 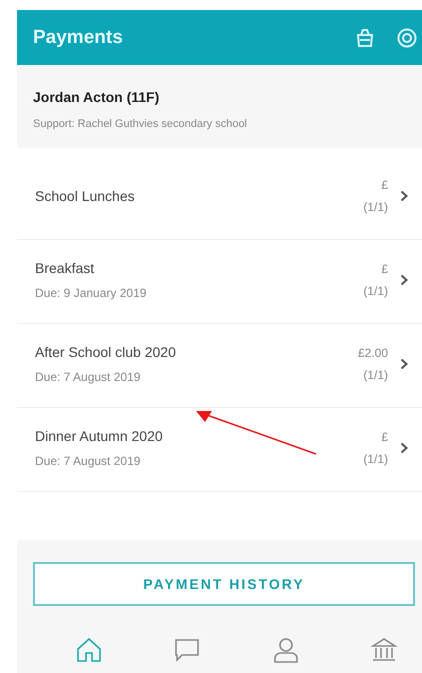 What do you see at coordinates (219, 198) in the screenshot?
I see `payment-row: School Lunches £ (1/1)` at bounding box center [219, 198].